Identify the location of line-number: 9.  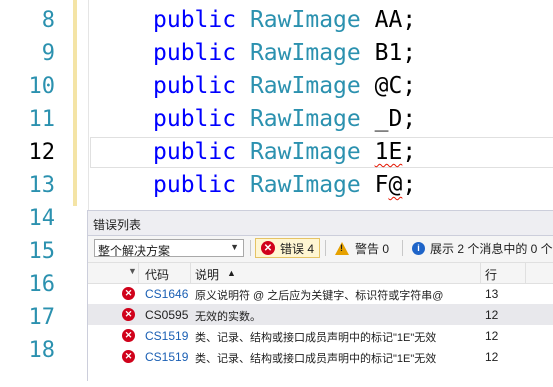
(48, 53).